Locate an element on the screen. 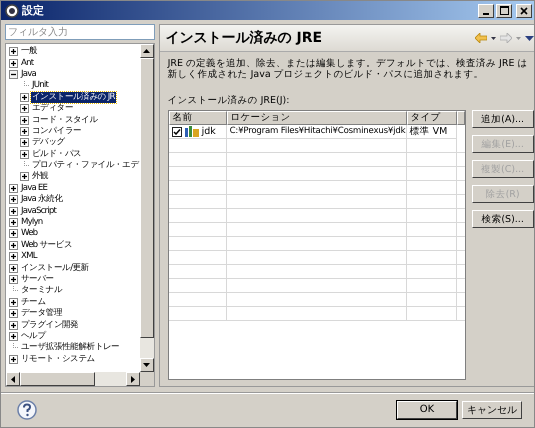  scroll-down-button is located at coordinates (147, 365).